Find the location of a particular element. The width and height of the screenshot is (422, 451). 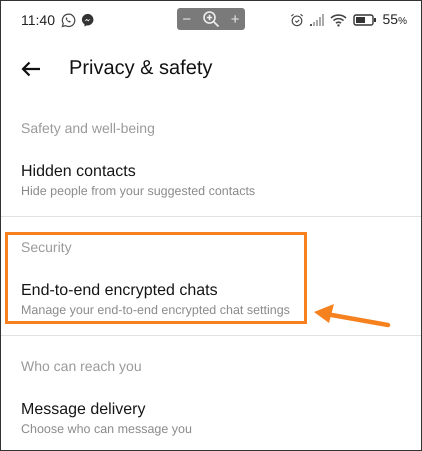

zoom-icon is located at coordinates (211, 19).